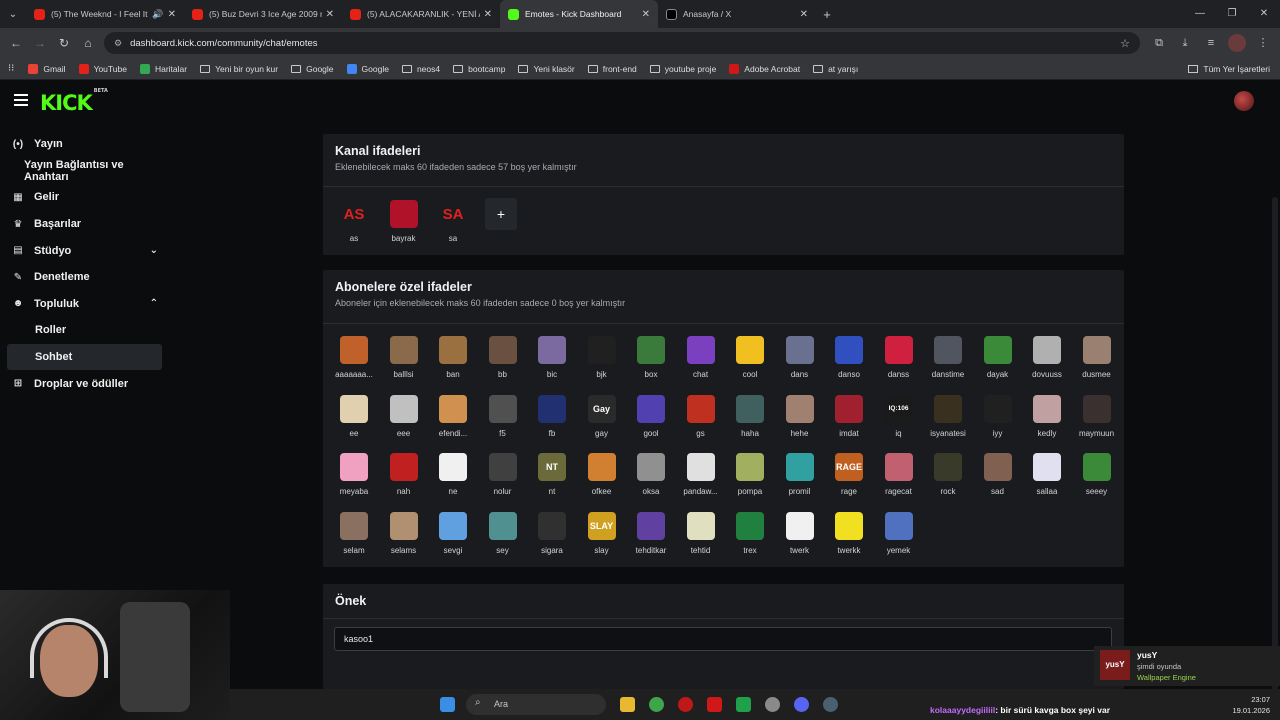 The height and width of the screenshot is (720, 1280). Describe the element at coordinates (16, 43) in the screenshot. I see `back-icon: ←` at that location.